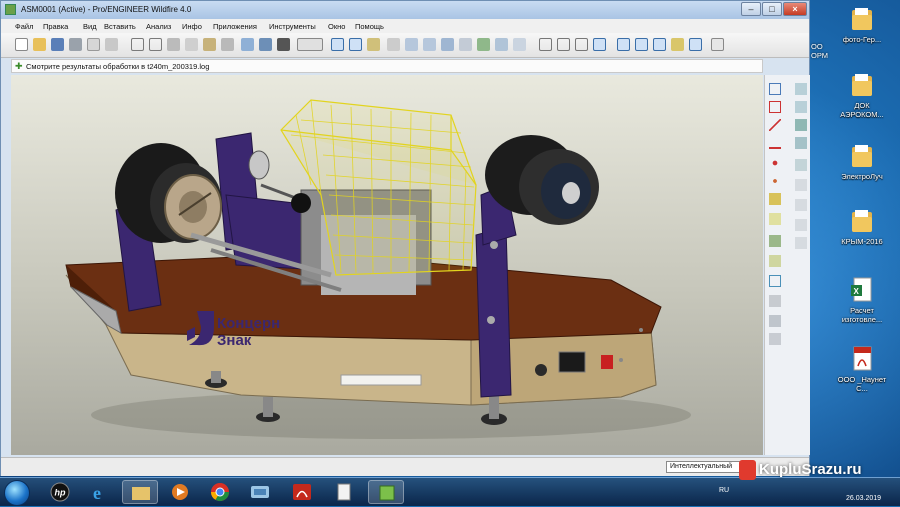  Describe the element at coordinates (483, 44) in the screenshot. I see `saved-views-icon` at that location.